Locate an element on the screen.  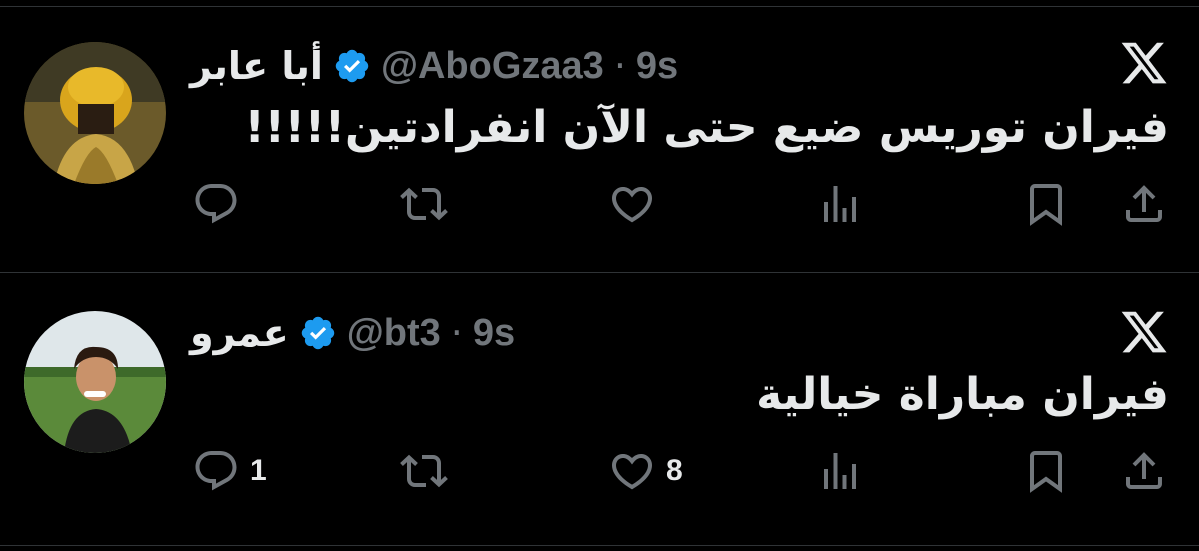
bottom-divider is located at coordinates (599, 545).